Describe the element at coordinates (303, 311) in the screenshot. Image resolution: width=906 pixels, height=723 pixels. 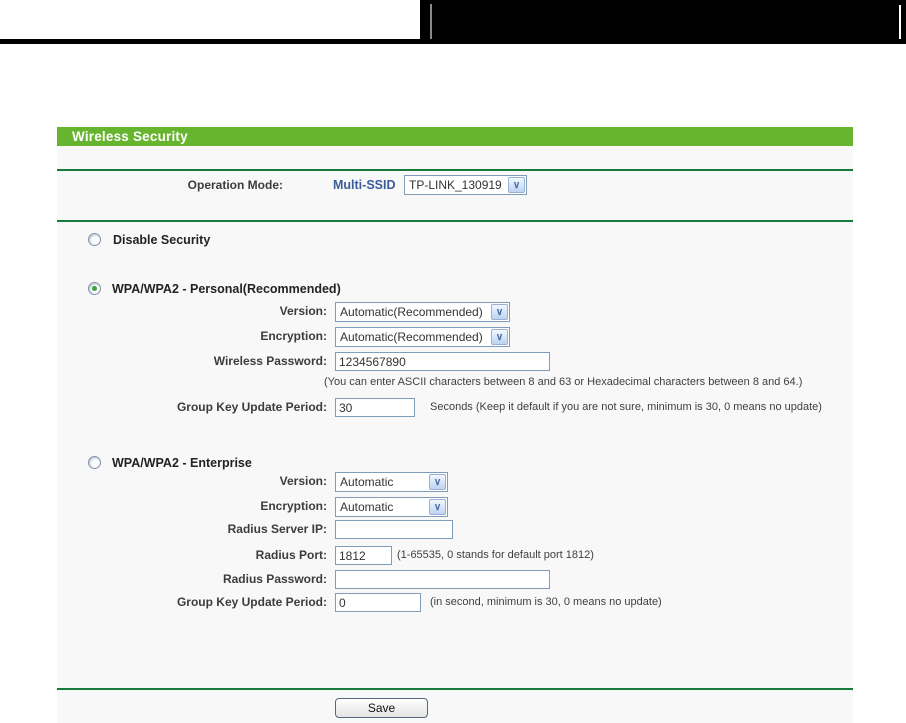
I see `personal-version-label: Version:` at that location.